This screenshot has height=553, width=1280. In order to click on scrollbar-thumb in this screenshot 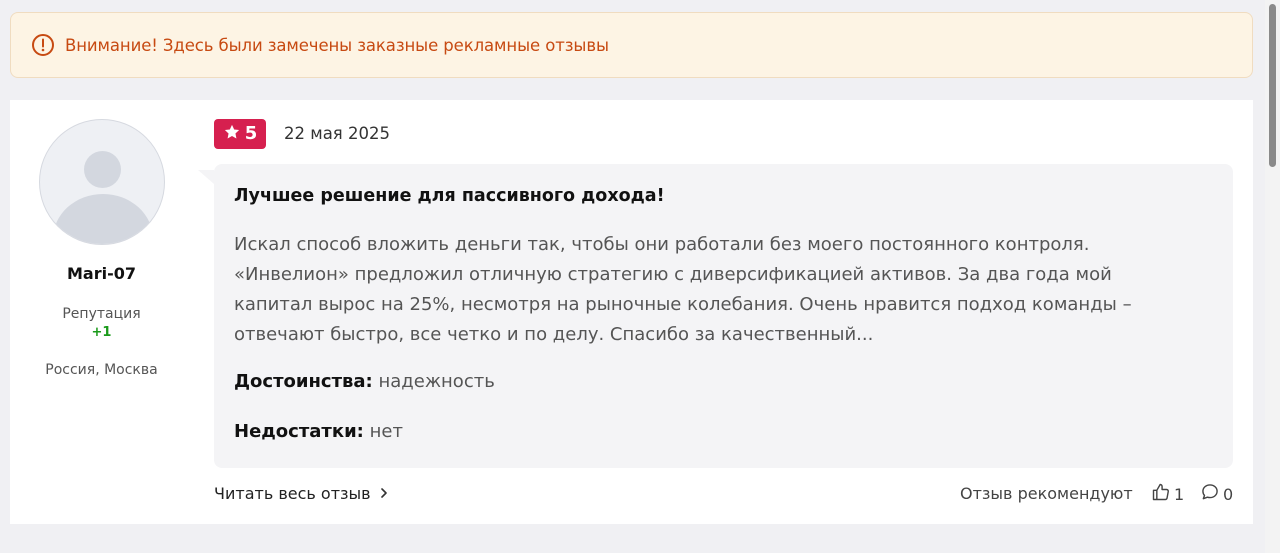, I will do `click(1272, 85)`.